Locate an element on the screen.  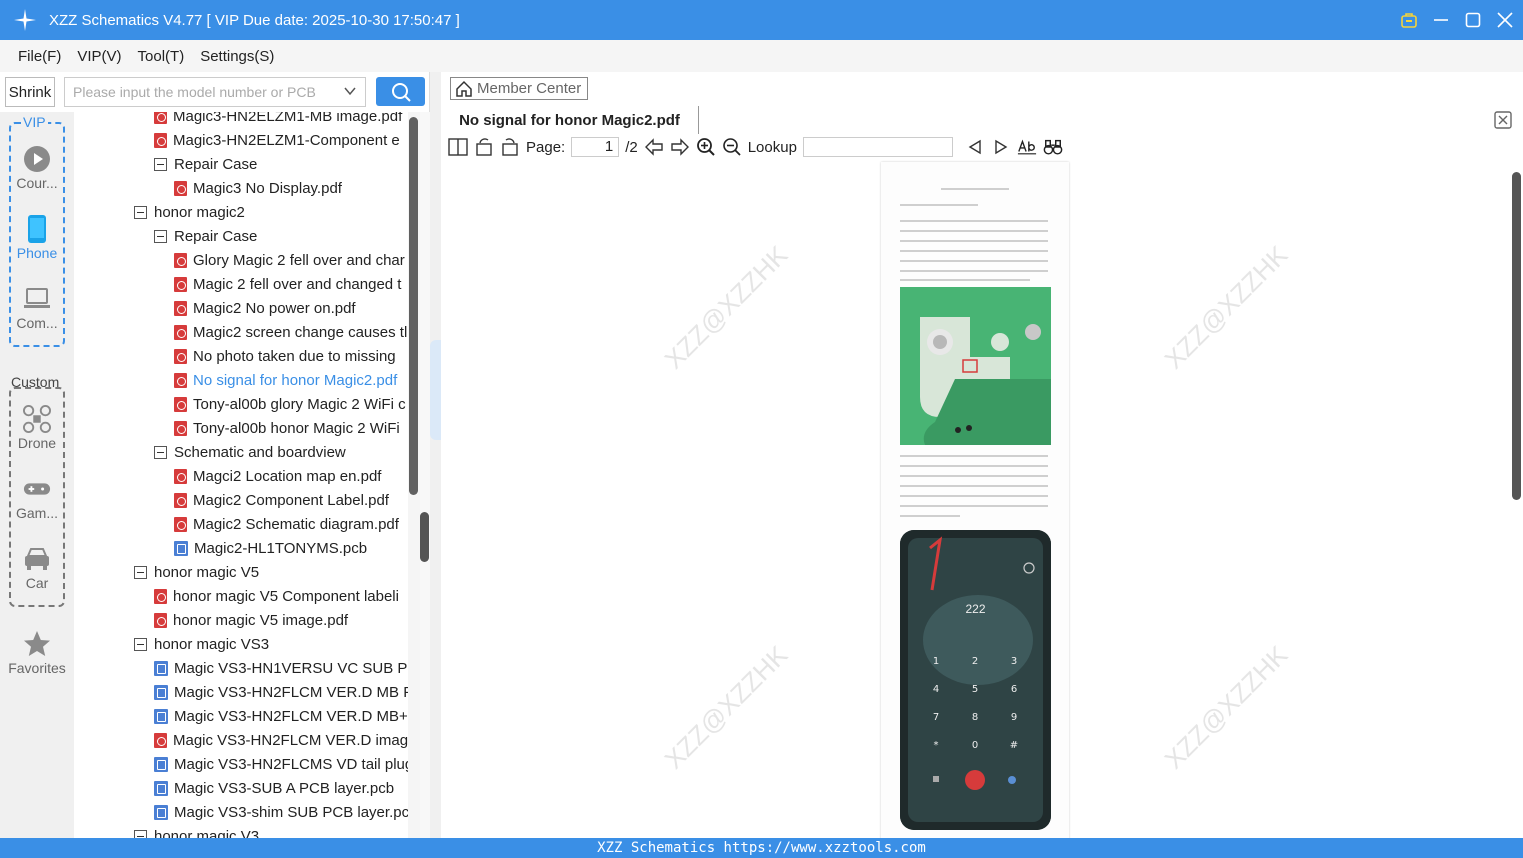
tree-file-item: Magic2 screen change causes tl is located at coordinates (290, 332).